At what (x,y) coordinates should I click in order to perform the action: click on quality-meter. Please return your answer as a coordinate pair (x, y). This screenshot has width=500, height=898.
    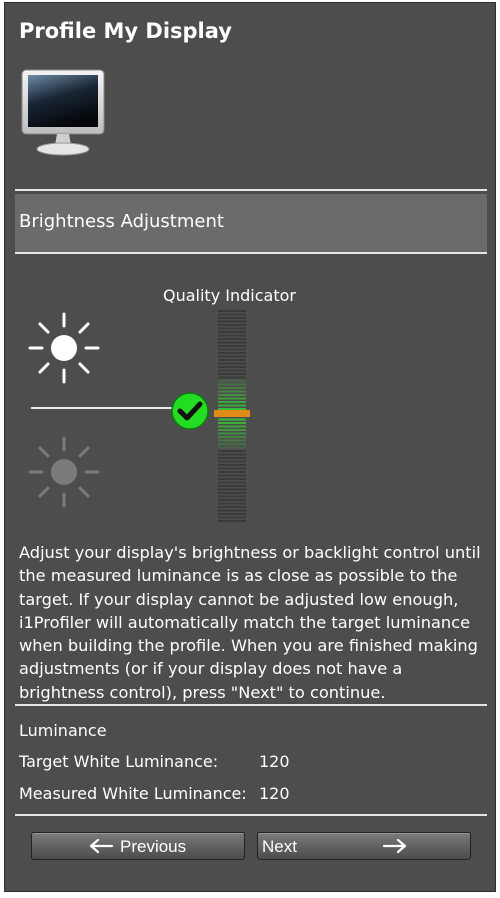
    Looking at the image, I should click on (232, 416).